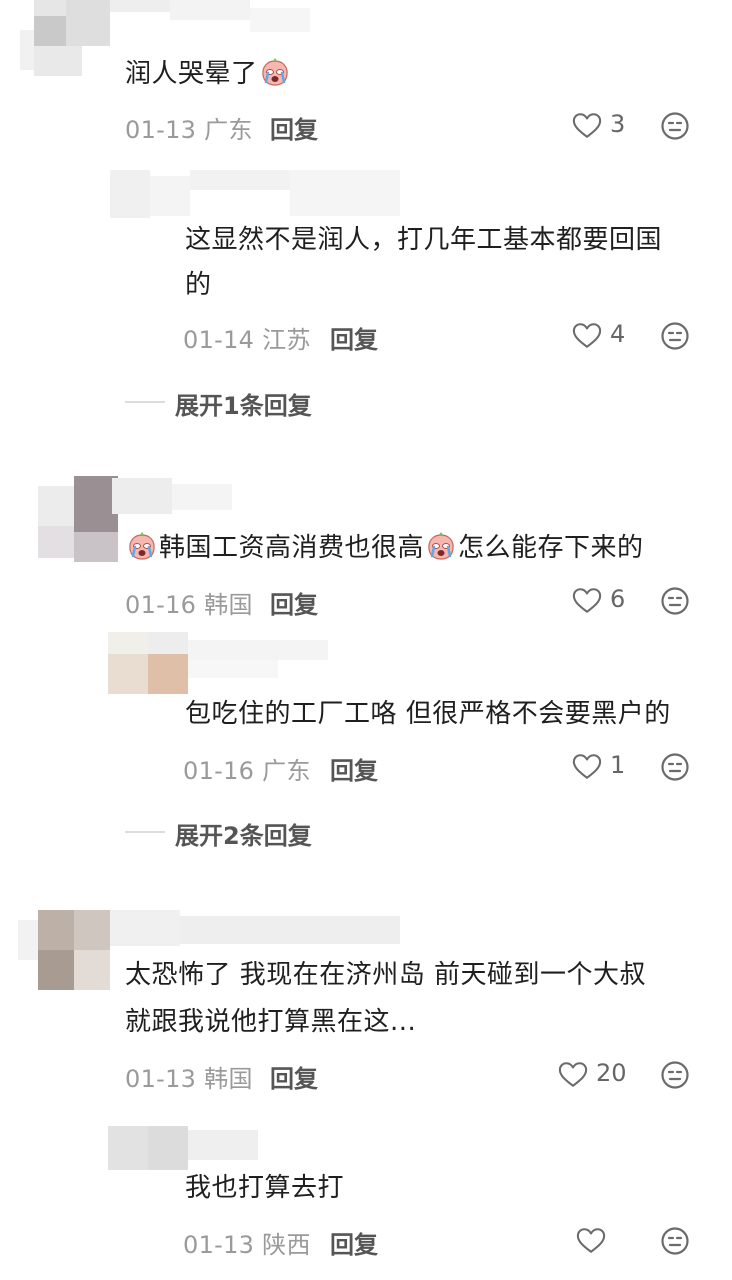 Image resolution: width=732 pixels, height=1280 pixels. I want to click on comment-date-location: 01-13 韩国, so click(189, 1079).